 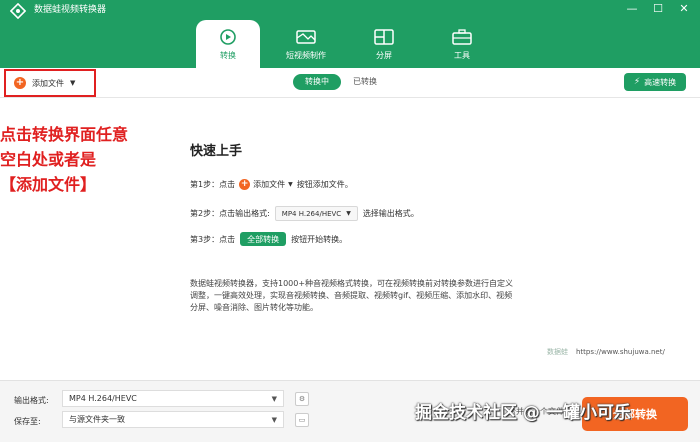 I want to click on main-tabs: 转换 短视频制作 分屏 工具, so click(x=352, y=44).